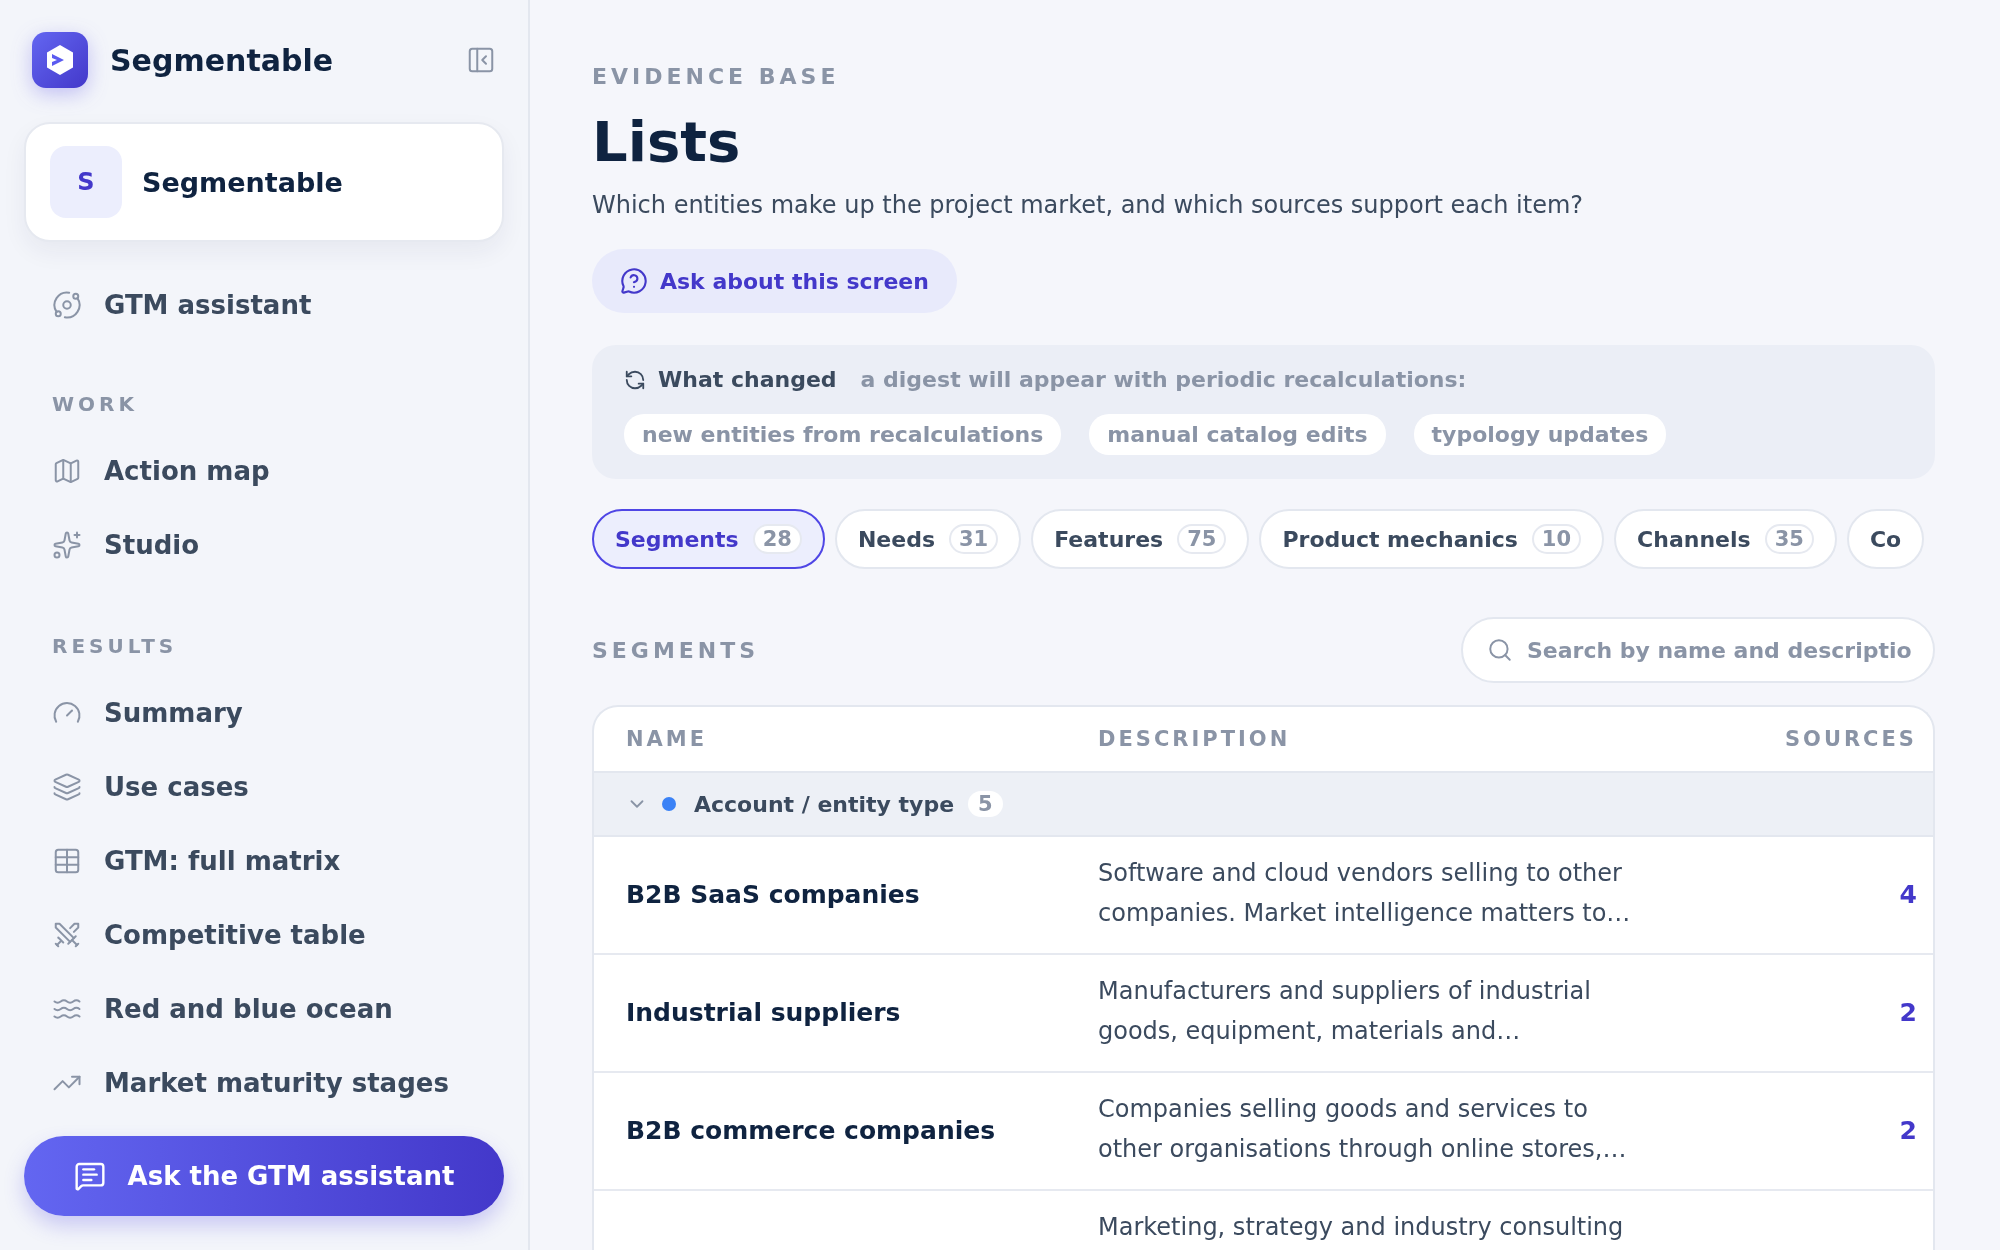  I want to click on list-tab: Product mechanics 10, so click(1432, 539).